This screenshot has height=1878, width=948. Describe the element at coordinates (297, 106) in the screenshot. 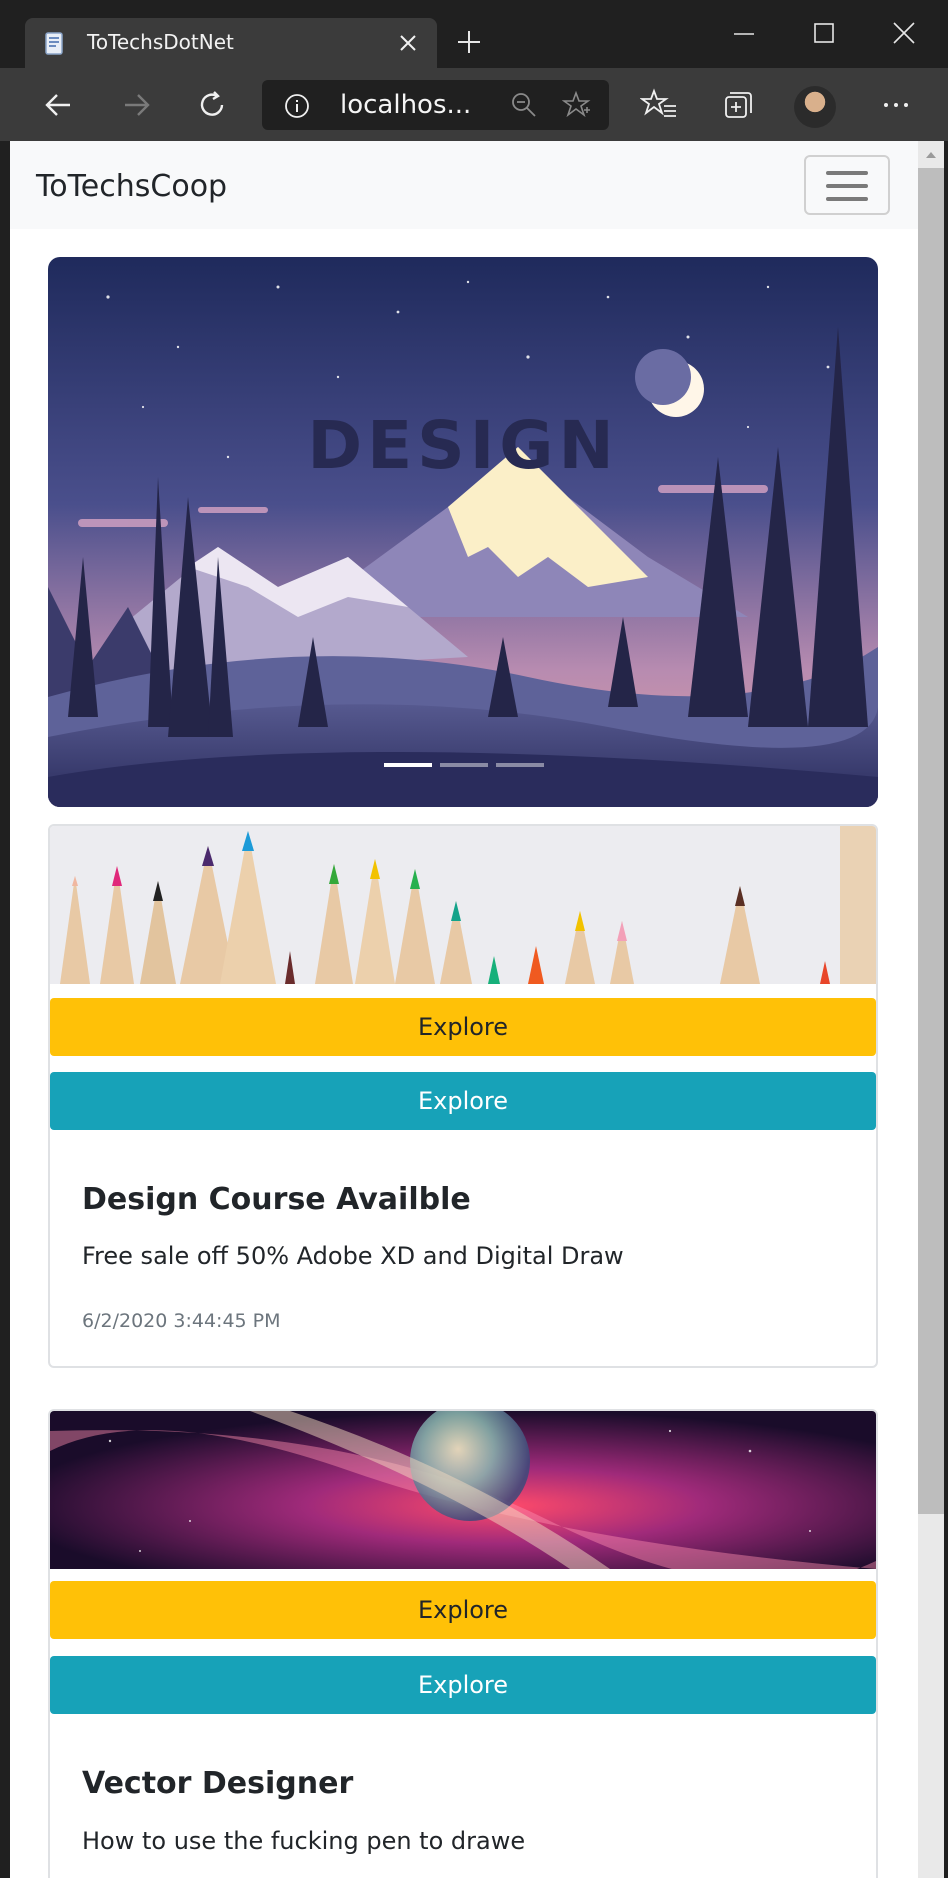

I see `site-info-icon` at that location.